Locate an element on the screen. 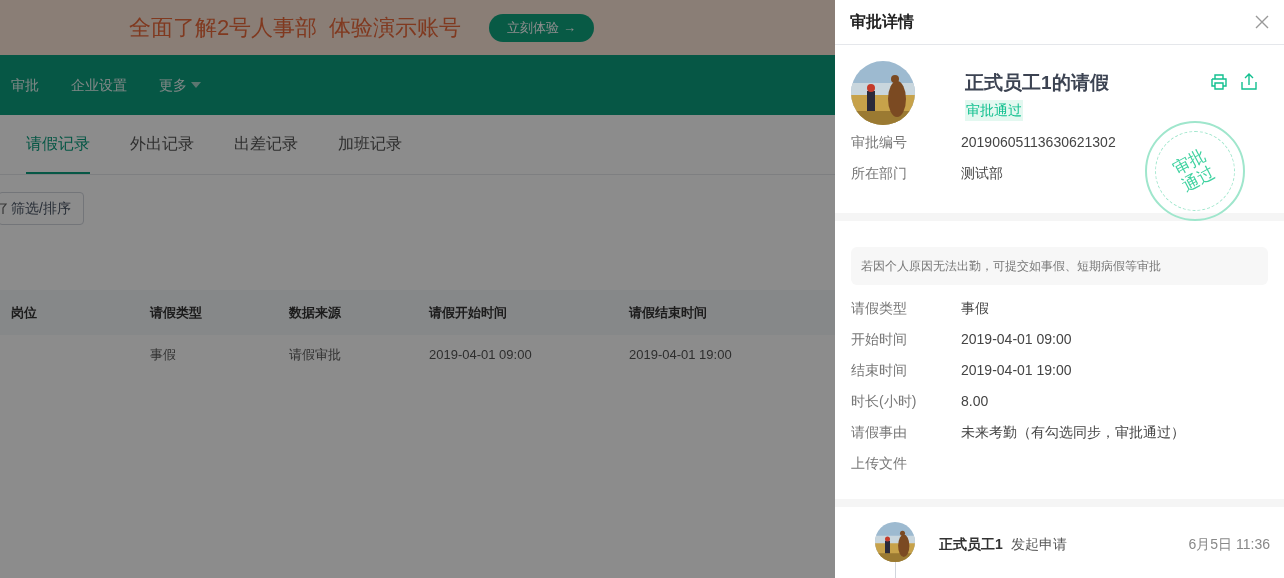 The image size is (1284, 578). try-button: 立刻体验 → is located at coordinates (542, 27).